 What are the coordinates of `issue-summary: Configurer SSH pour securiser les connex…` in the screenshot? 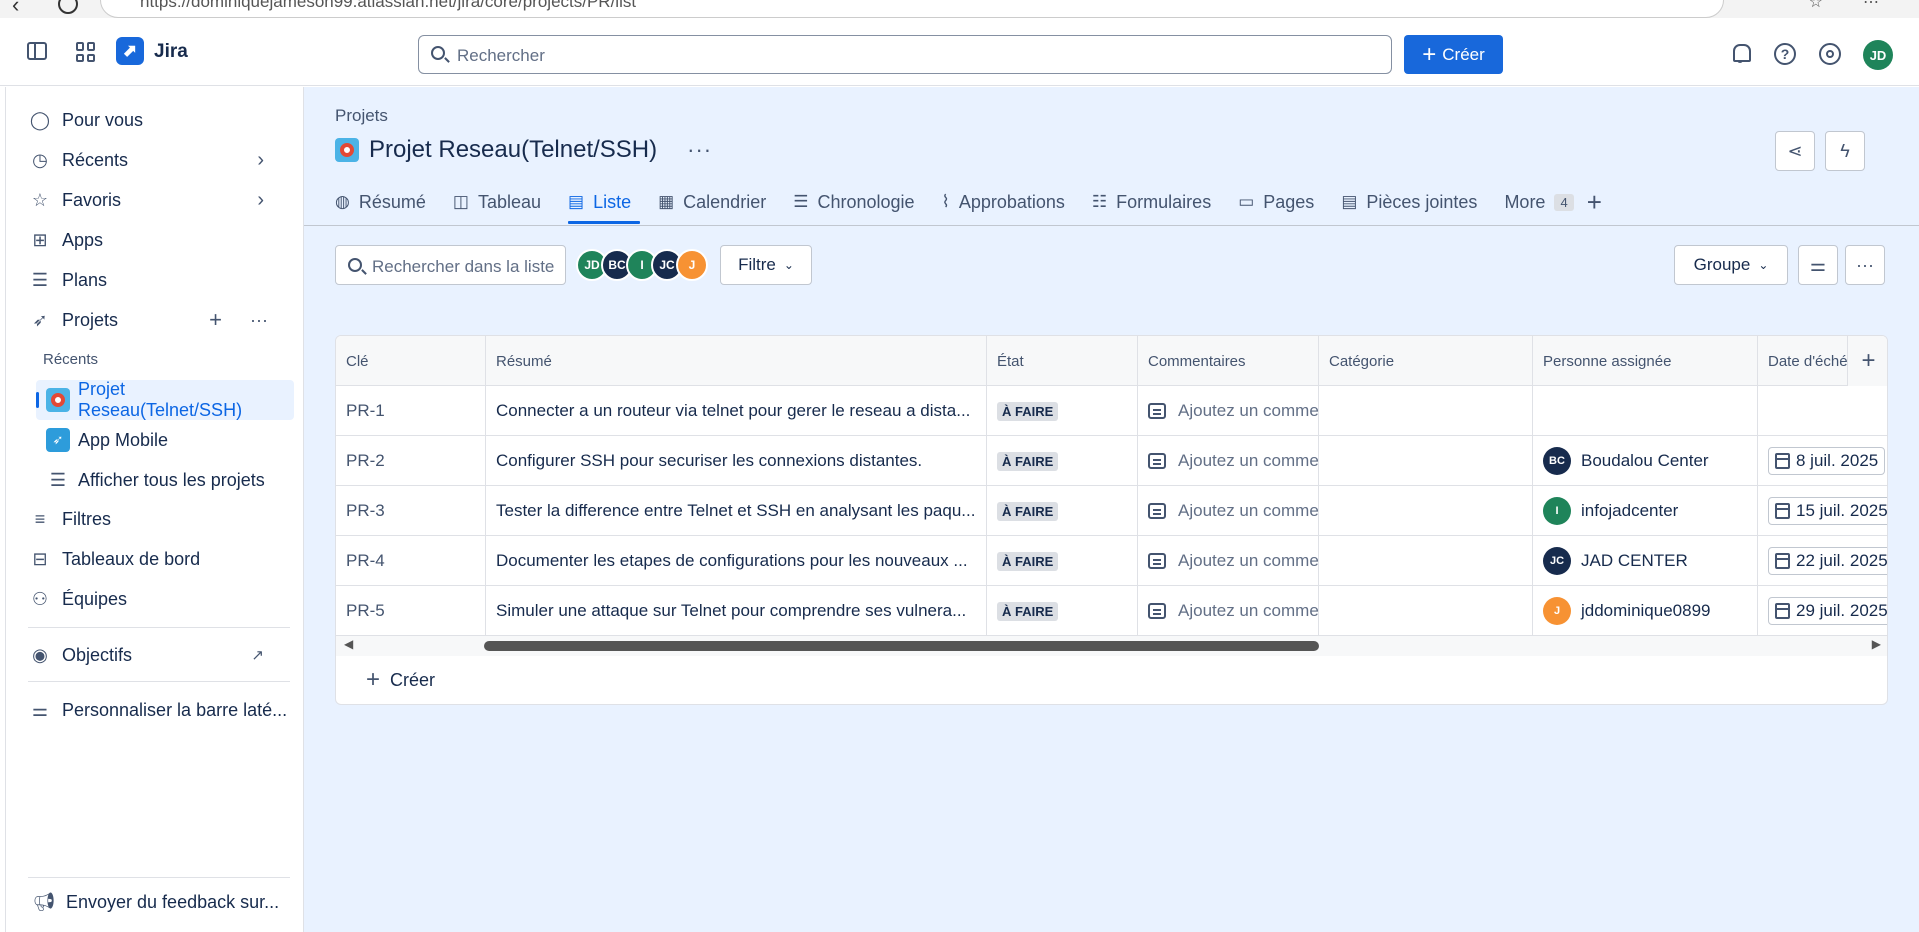 It's located at (736, 461).